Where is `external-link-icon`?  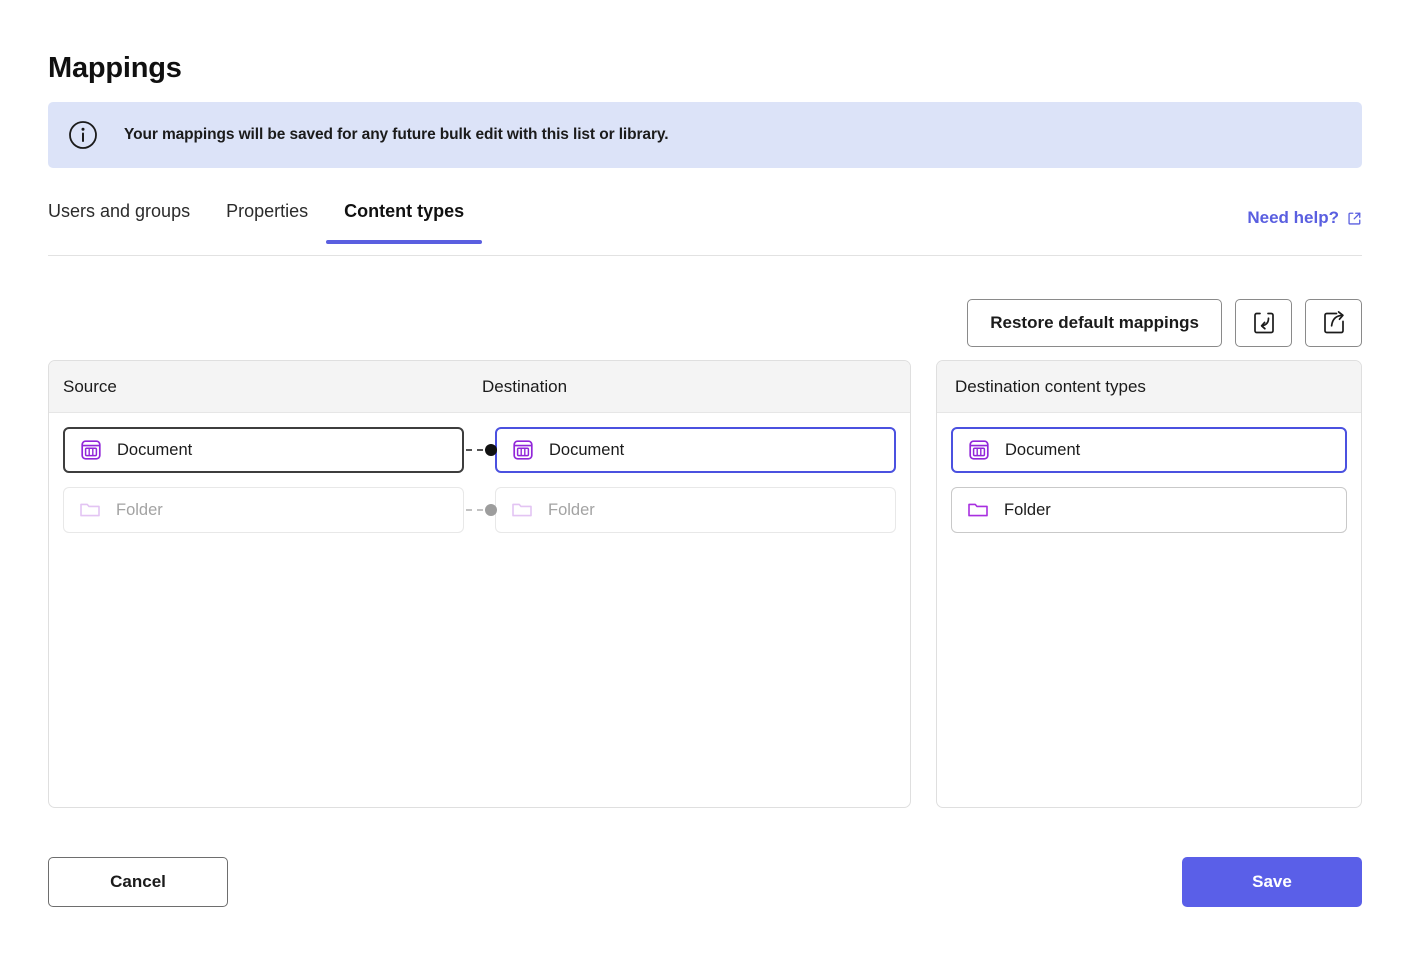
external-link-icon is located at coordinates (1354, 218).